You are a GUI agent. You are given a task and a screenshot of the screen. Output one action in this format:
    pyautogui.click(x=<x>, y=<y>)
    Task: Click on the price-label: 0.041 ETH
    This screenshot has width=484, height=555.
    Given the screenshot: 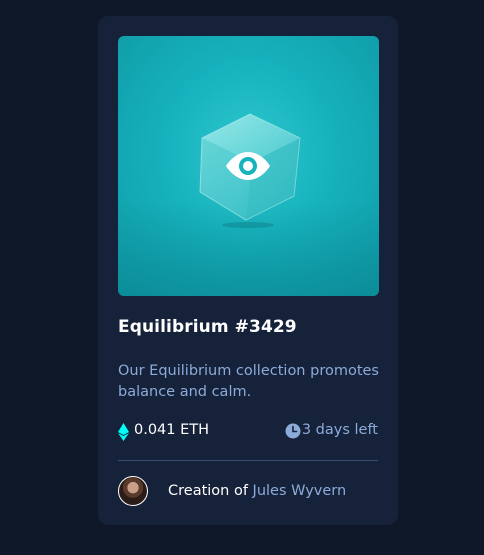 What is the action you would take?
    pyautogui.click(x=172, y=430)
    